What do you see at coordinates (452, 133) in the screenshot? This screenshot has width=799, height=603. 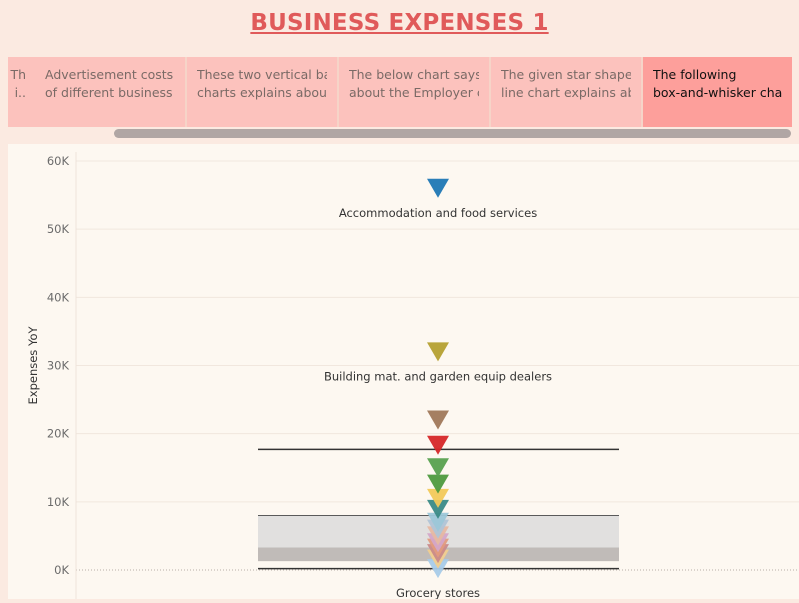 I see `tab-strip-scrollbar` at bounding box center [452, 133].